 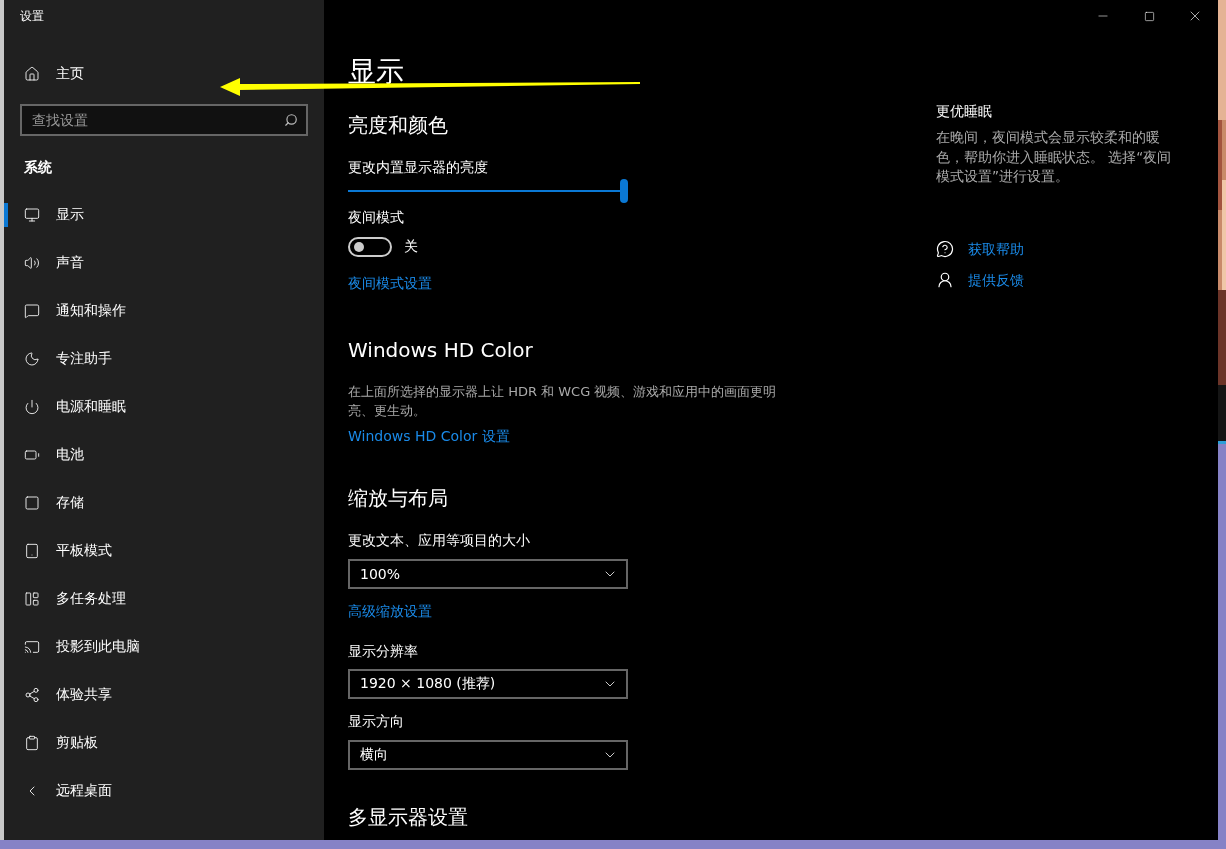 What do you see at coordinates (38, 167) in the screenshot?
I see `section-title: 系统` at bounding box center [38, 167].